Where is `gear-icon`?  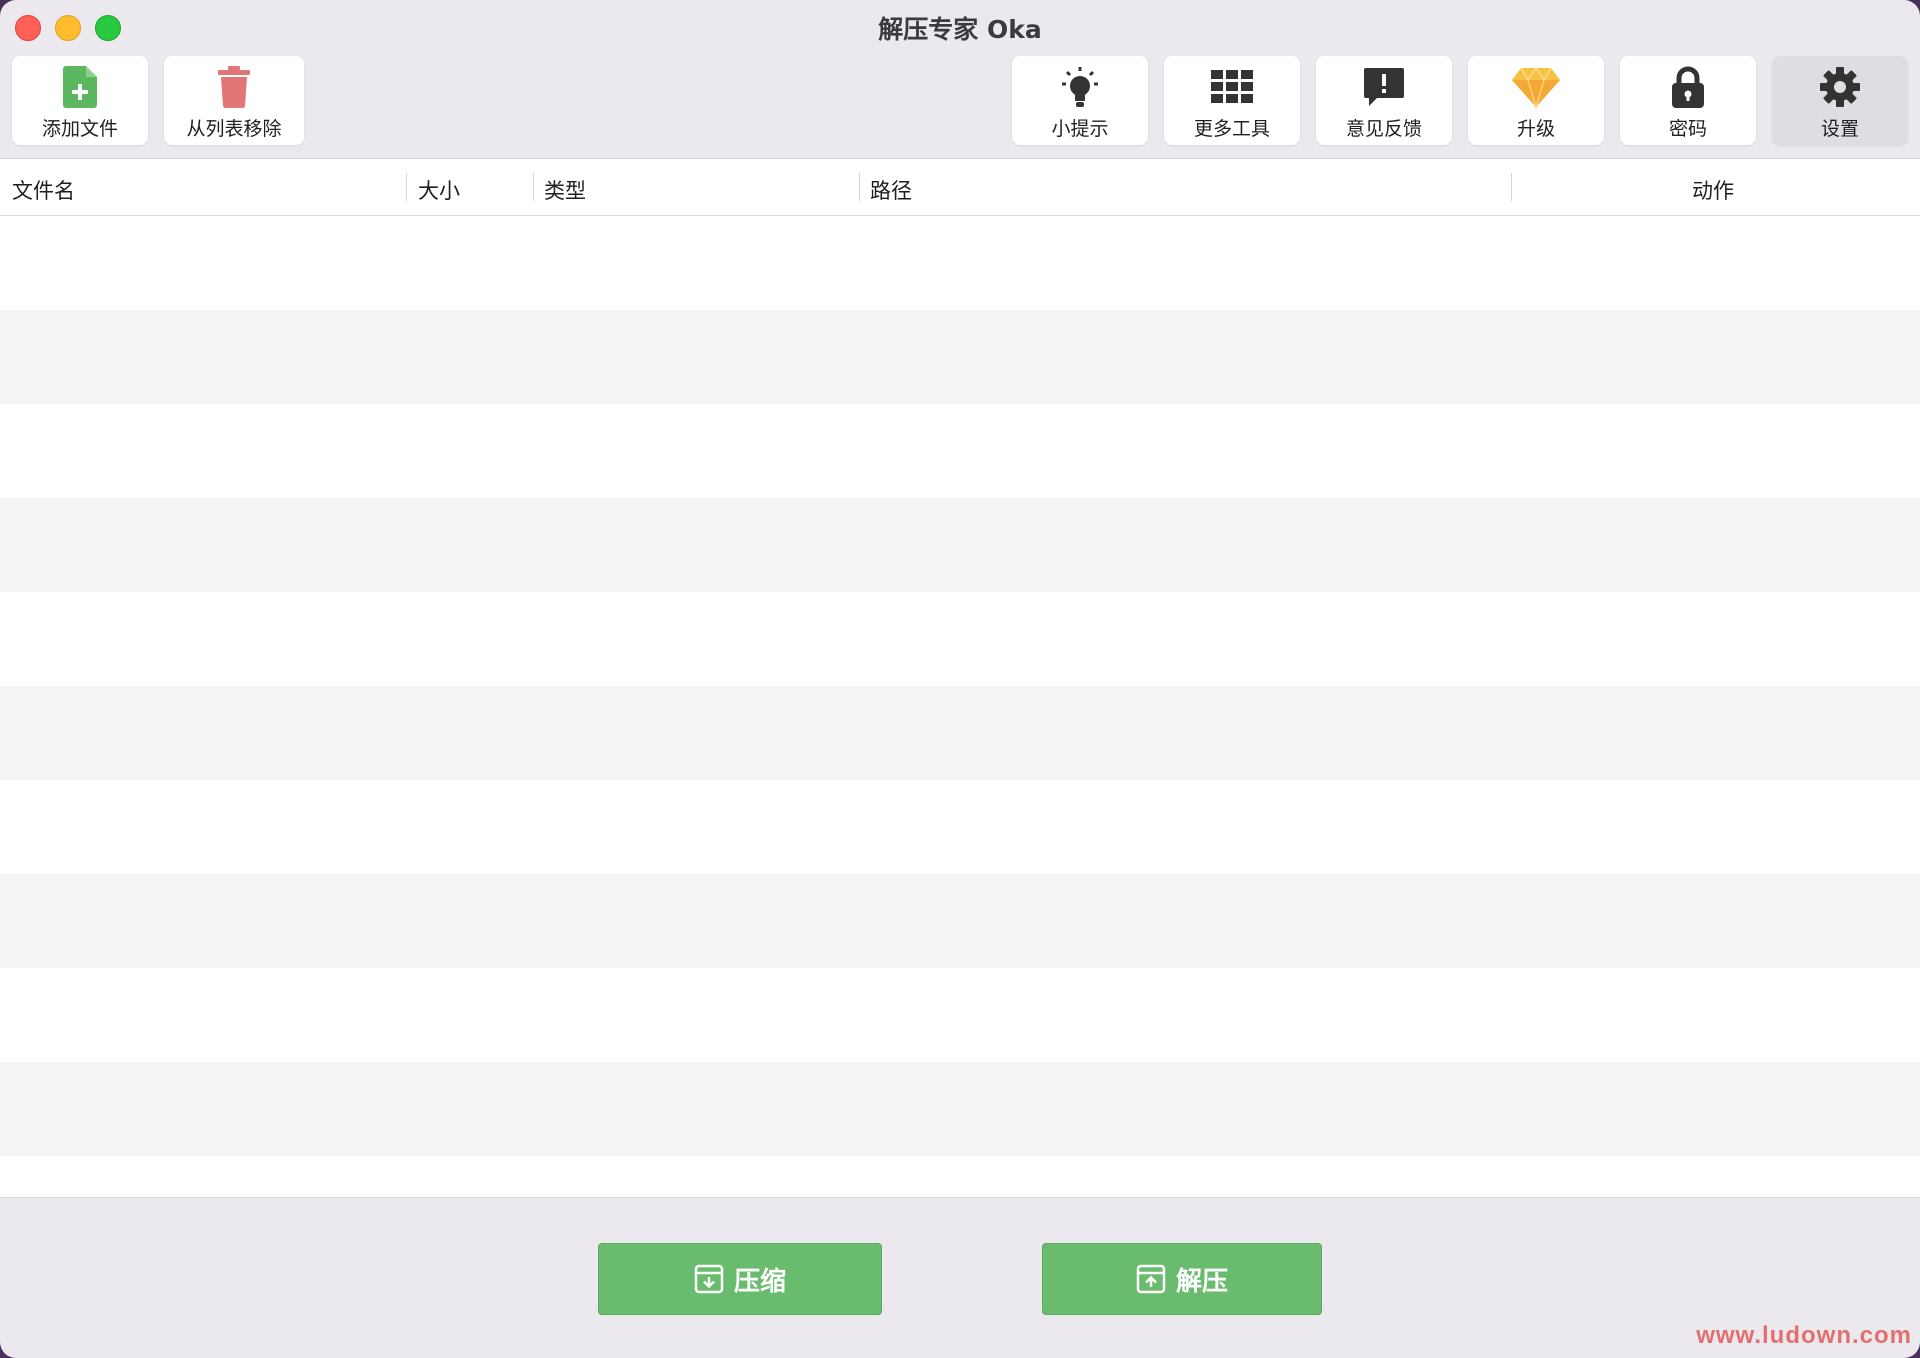
gear-icon is located at coordinates (1840, 87).